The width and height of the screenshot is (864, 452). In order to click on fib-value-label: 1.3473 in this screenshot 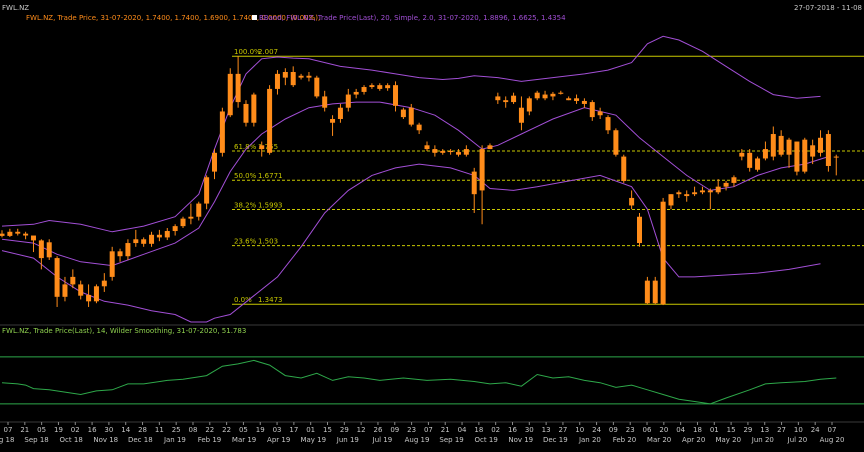, I will do `click(270, 300)`.